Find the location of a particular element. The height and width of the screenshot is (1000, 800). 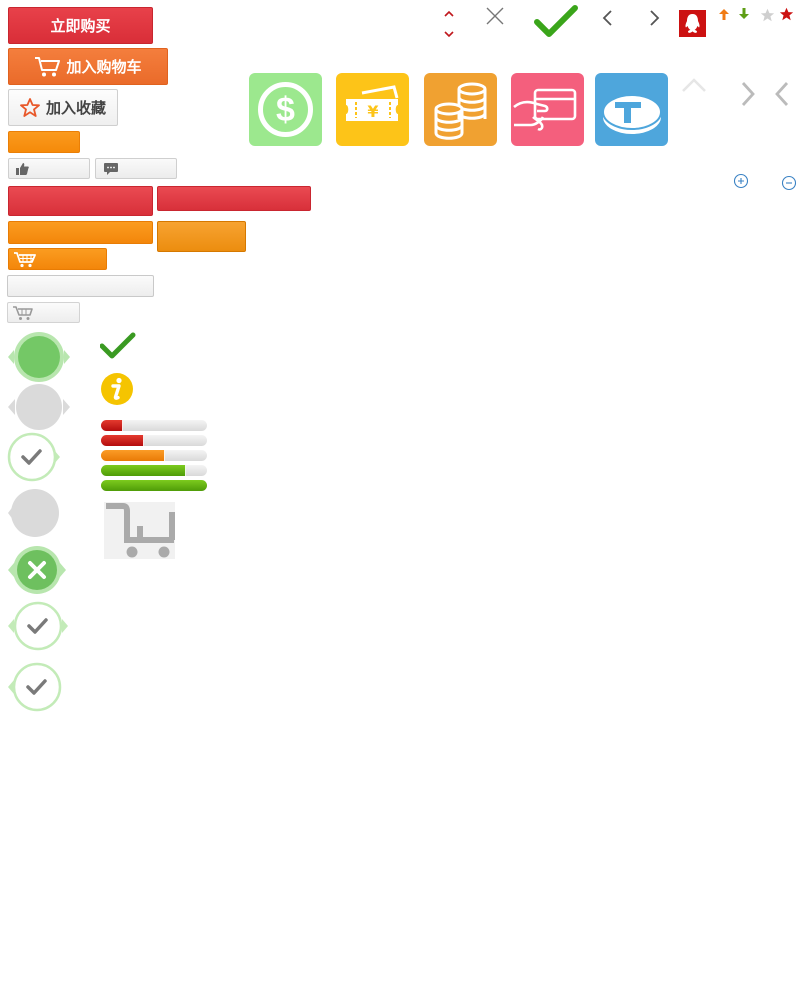

dollar-tile: $ is located at coordinates (285, 109).